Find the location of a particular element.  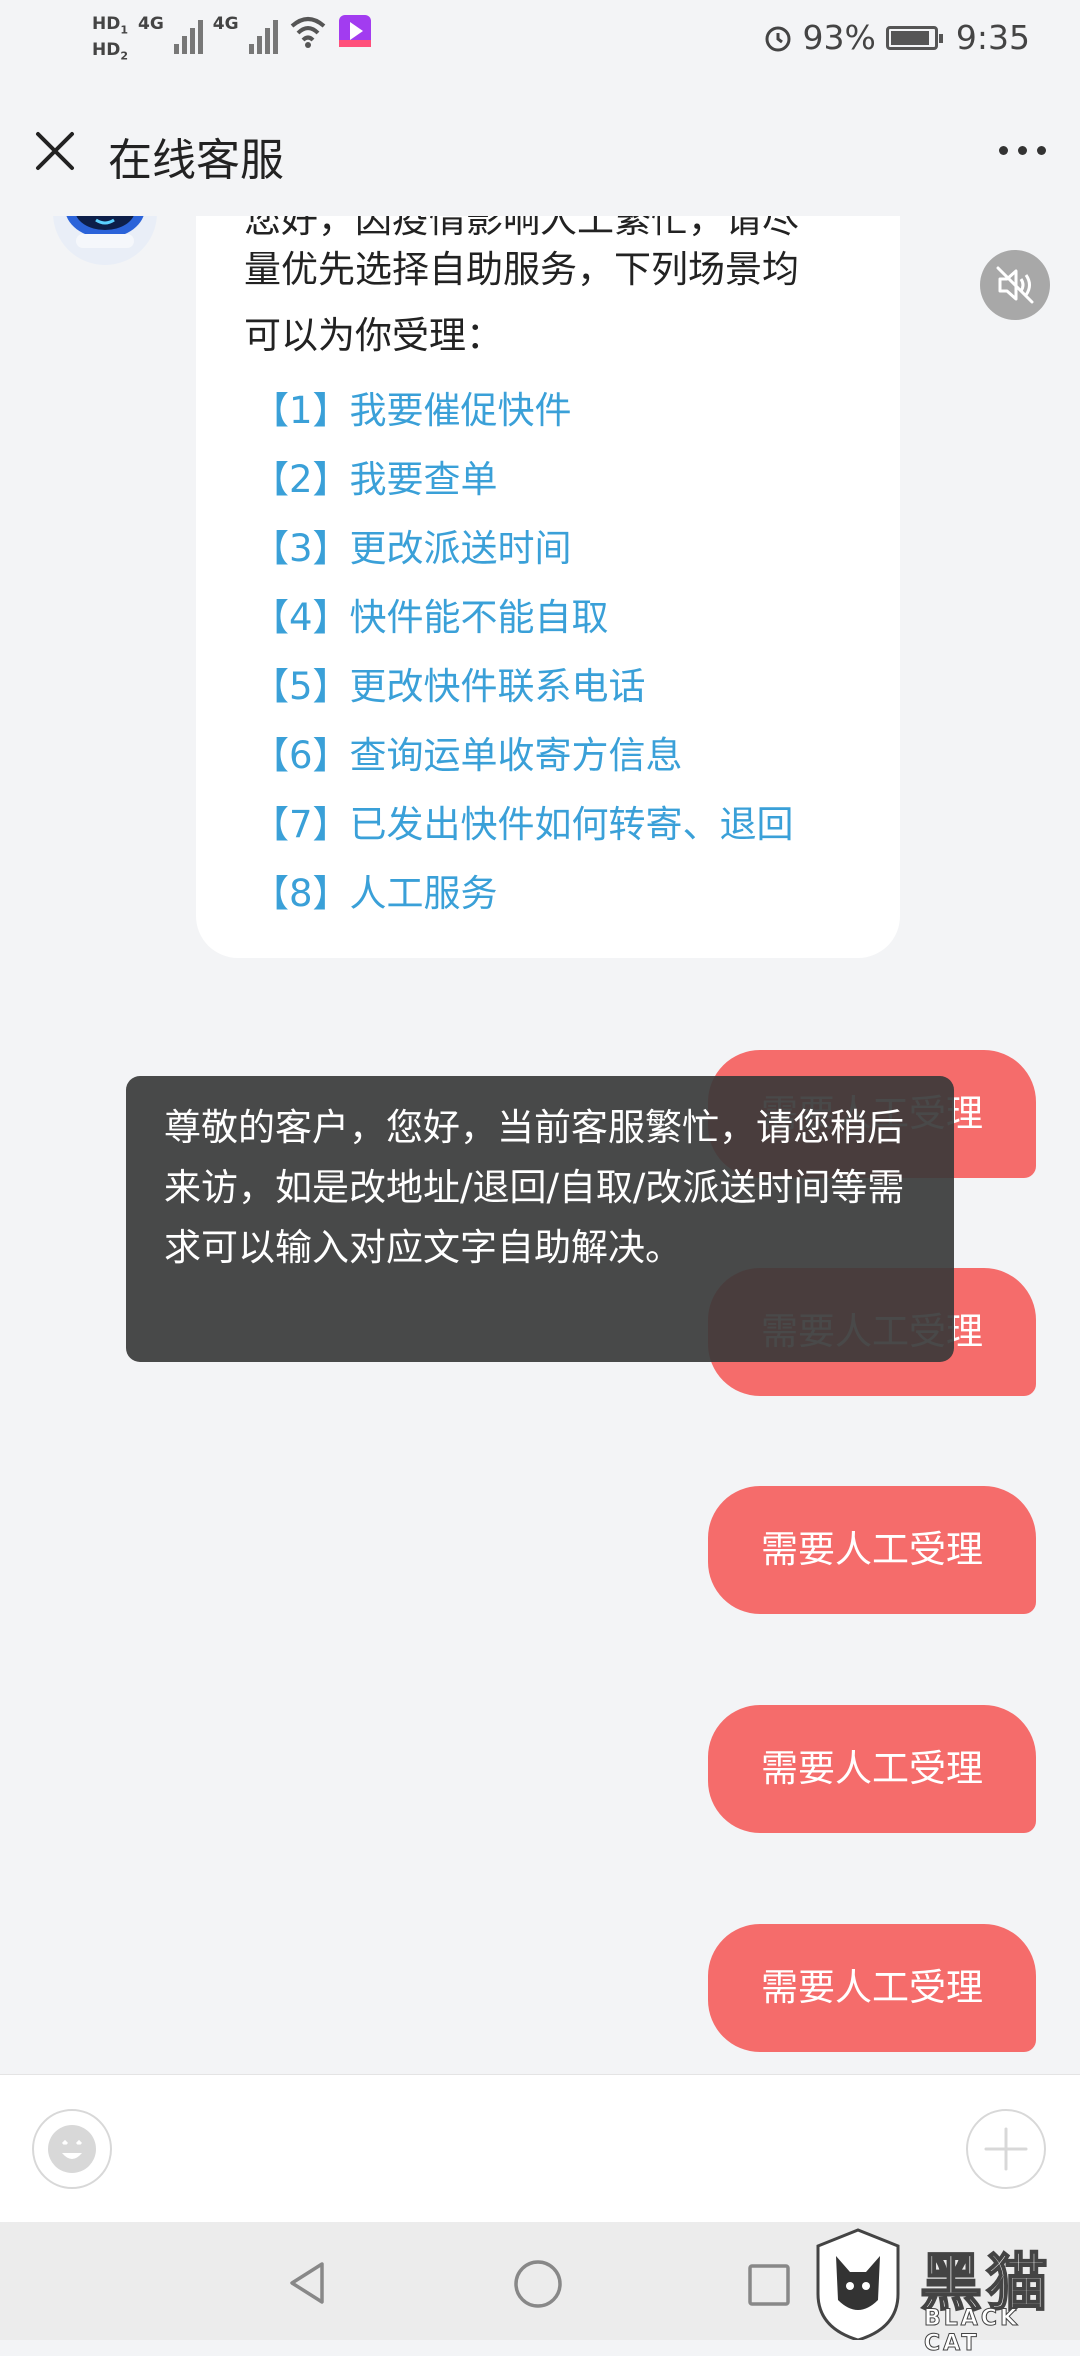

battery-icon is located at coordinates (914, 37).